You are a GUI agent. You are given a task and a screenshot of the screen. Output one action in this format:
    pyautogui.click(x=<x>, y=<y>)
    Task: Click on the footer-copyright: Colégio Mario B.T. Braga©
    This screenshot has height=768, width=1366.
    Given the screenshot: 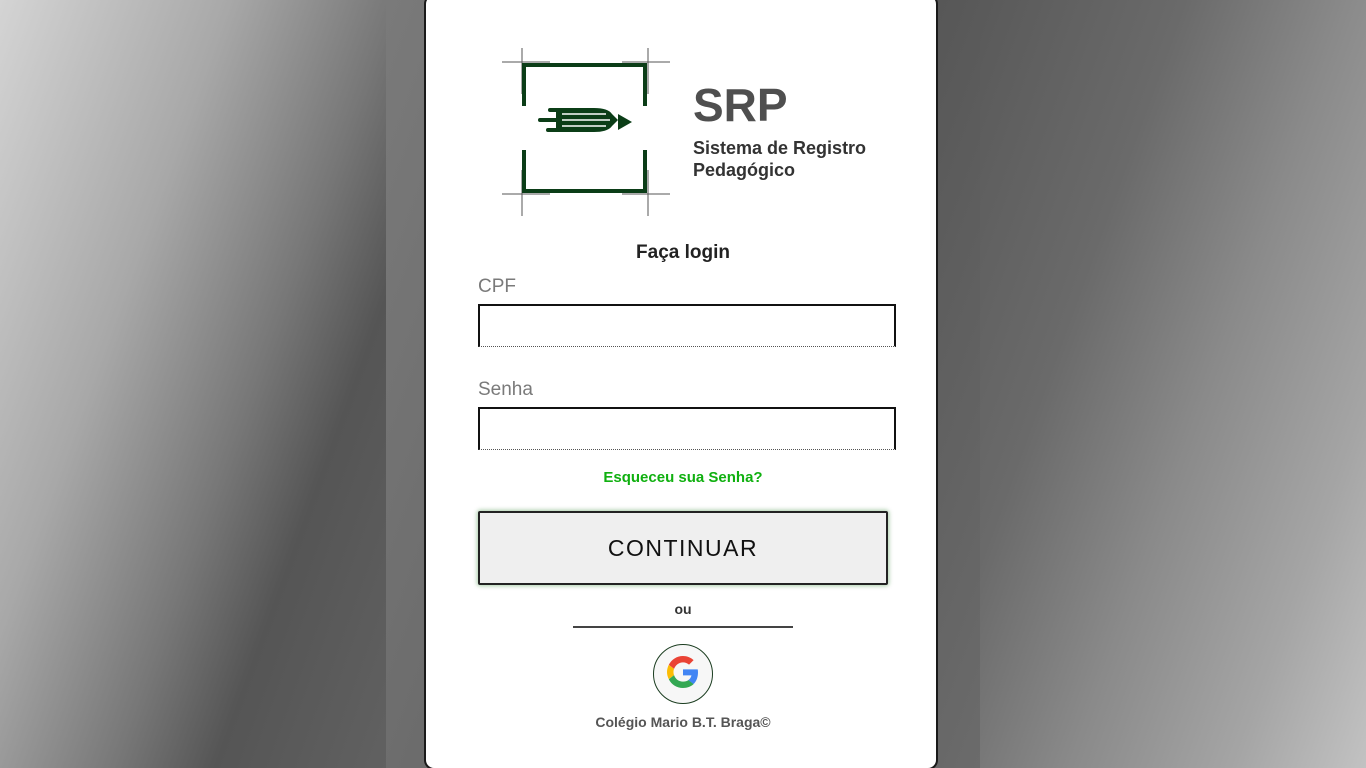 What is the action you would take?
    pyautogui.click(x=683, y=722)
    